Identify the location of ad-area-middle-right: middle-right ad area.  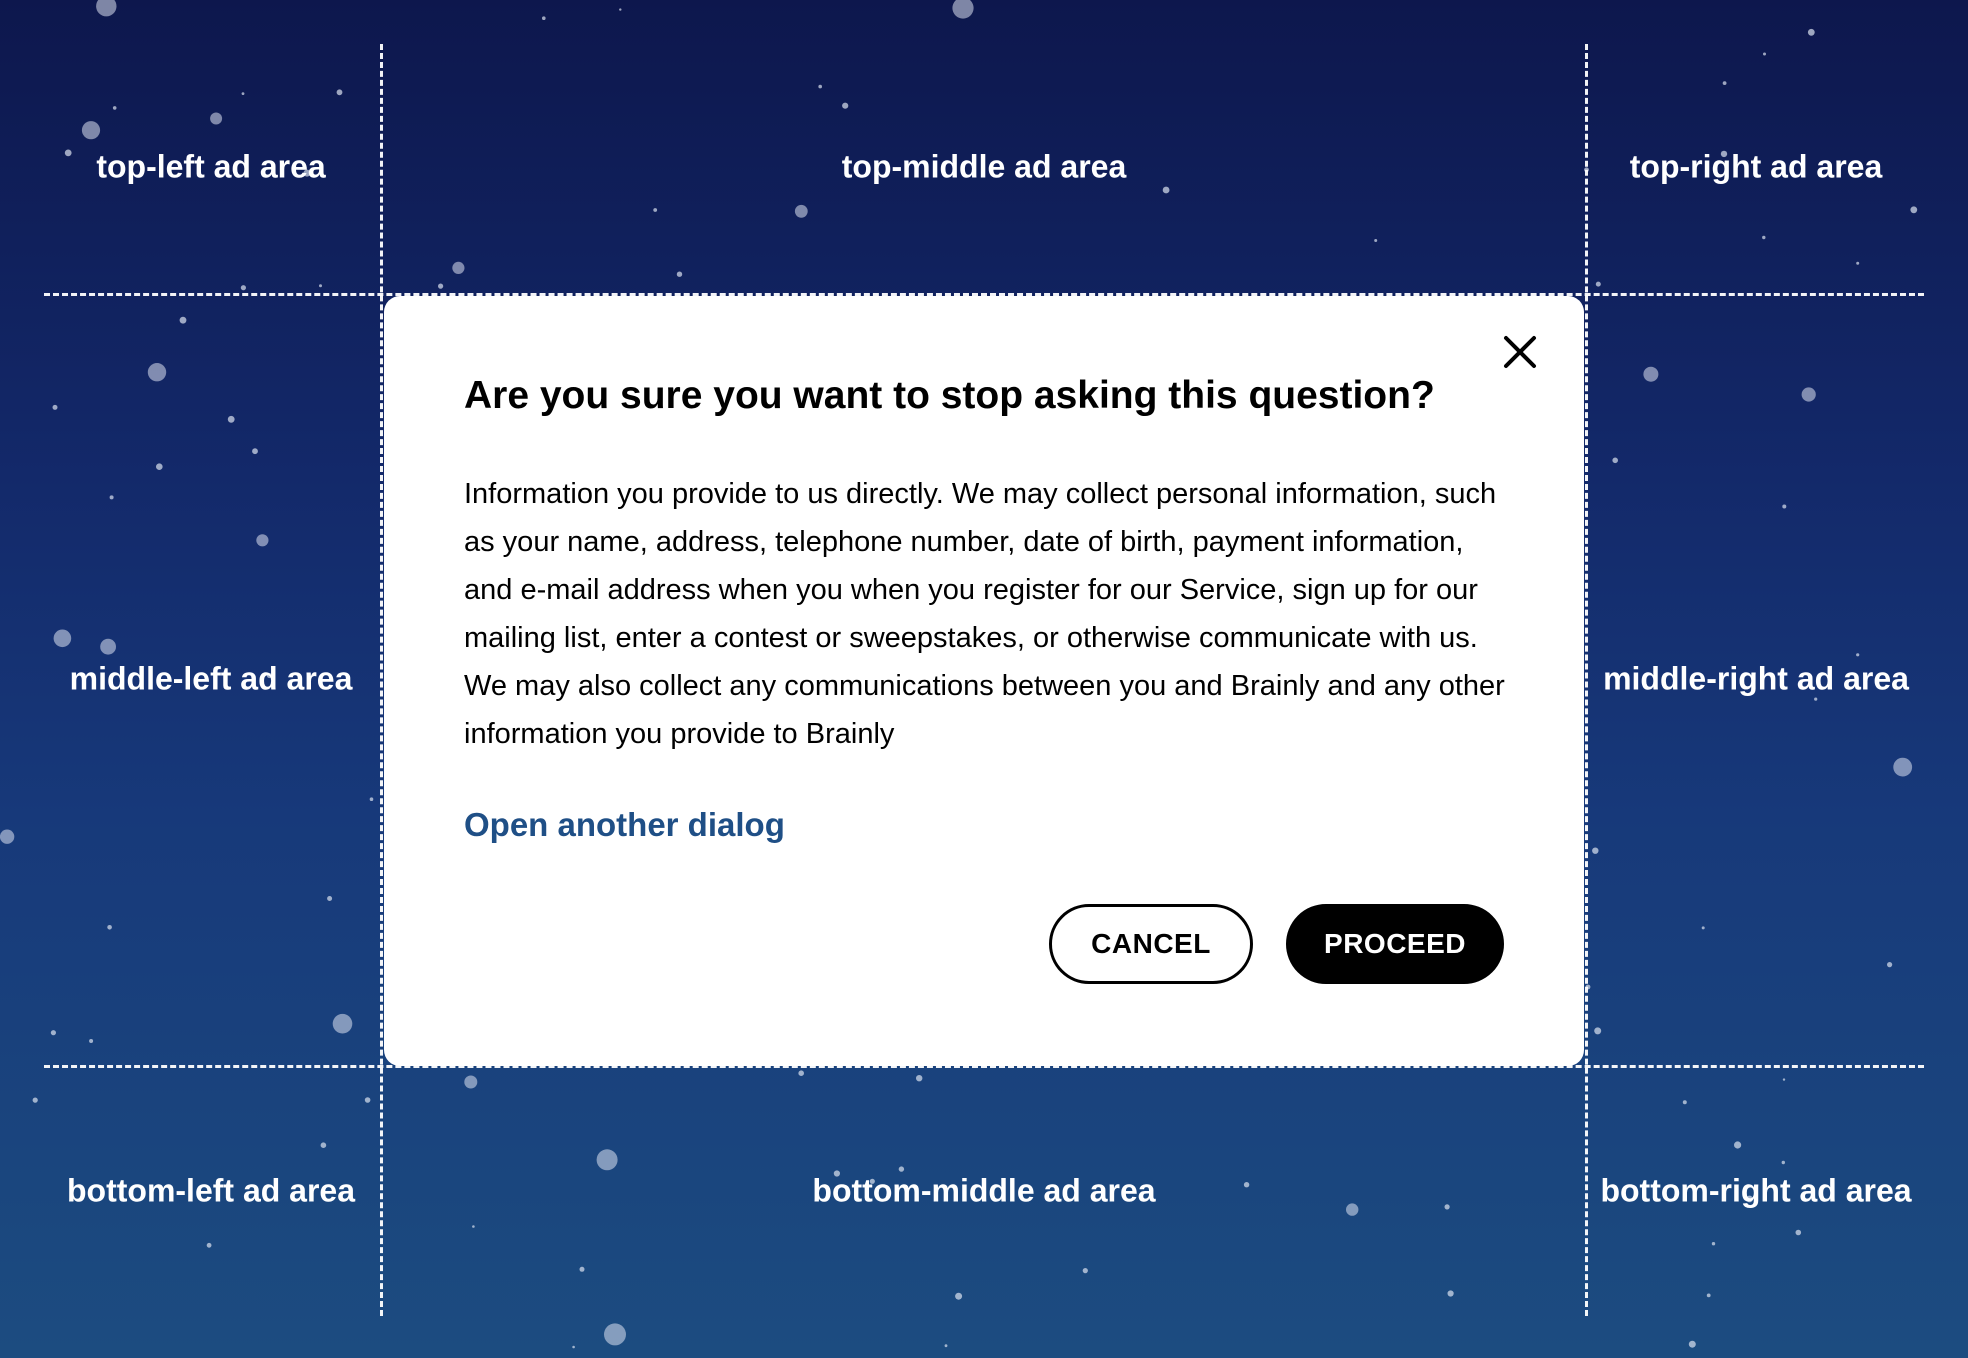
(1756, 678).